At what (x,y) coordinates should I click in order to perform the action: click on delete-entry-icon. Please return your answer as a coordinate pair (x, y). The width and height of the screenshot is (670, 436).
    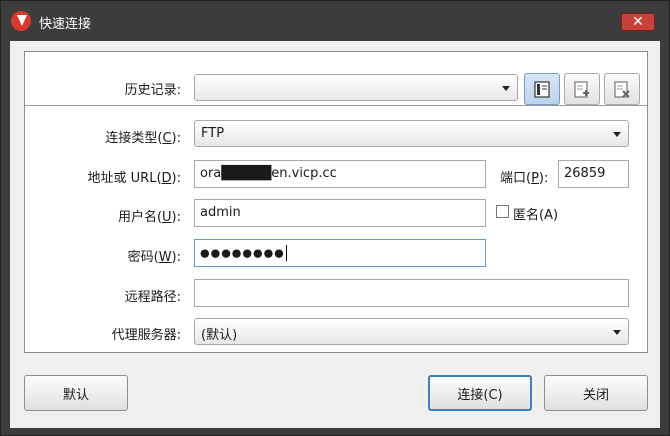
    Looking at the image, I should click on (622, 89).